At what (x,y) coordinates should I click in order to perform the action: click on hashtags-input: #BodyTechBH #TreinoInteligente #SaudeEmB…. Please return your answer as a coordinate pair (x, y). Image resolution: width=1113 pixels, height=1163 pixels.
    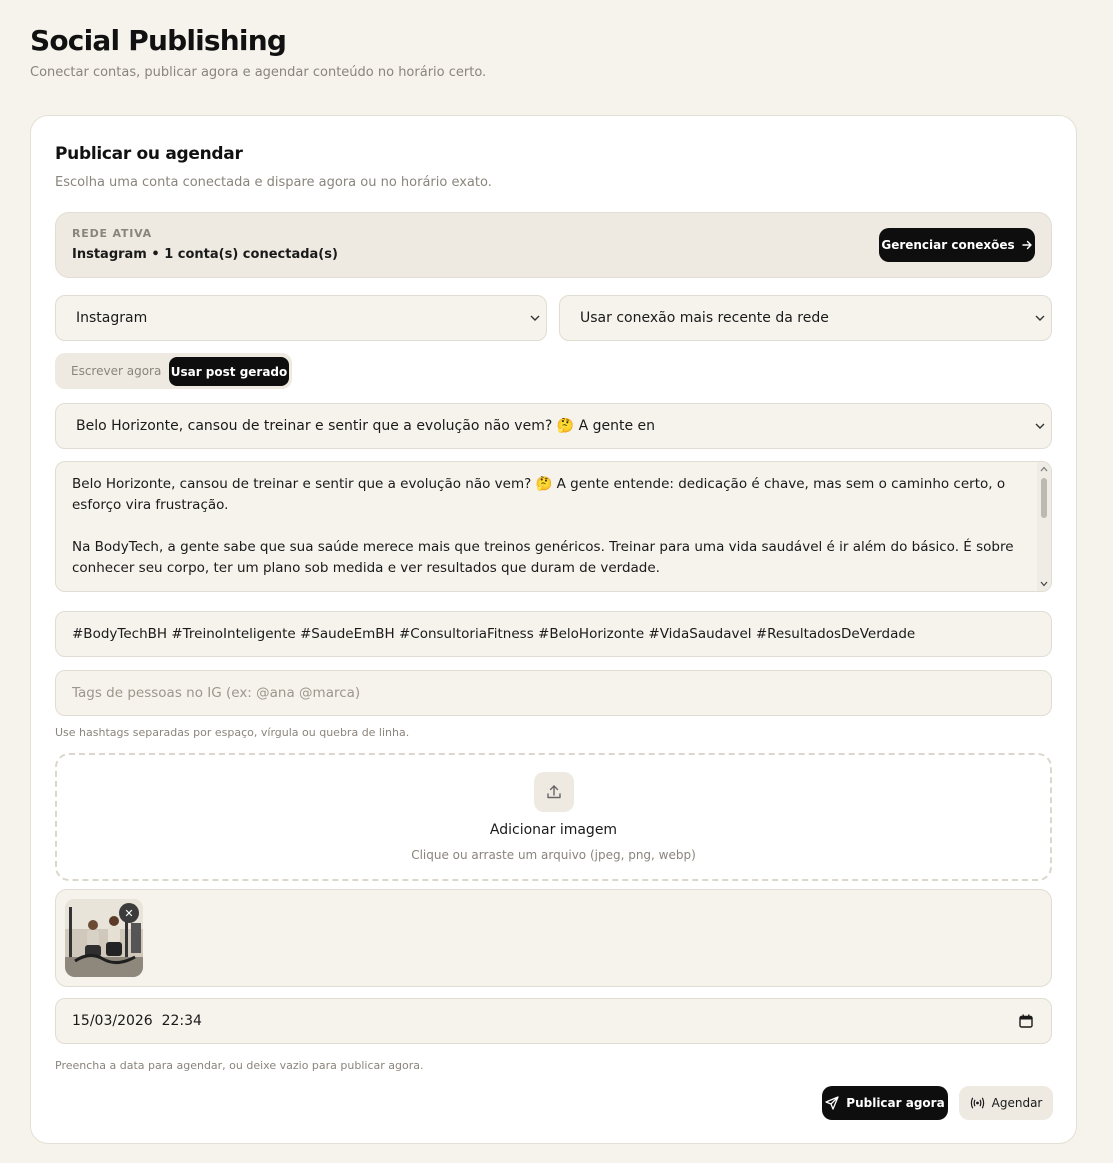
    Looking at the image, I should click on (553, 634).